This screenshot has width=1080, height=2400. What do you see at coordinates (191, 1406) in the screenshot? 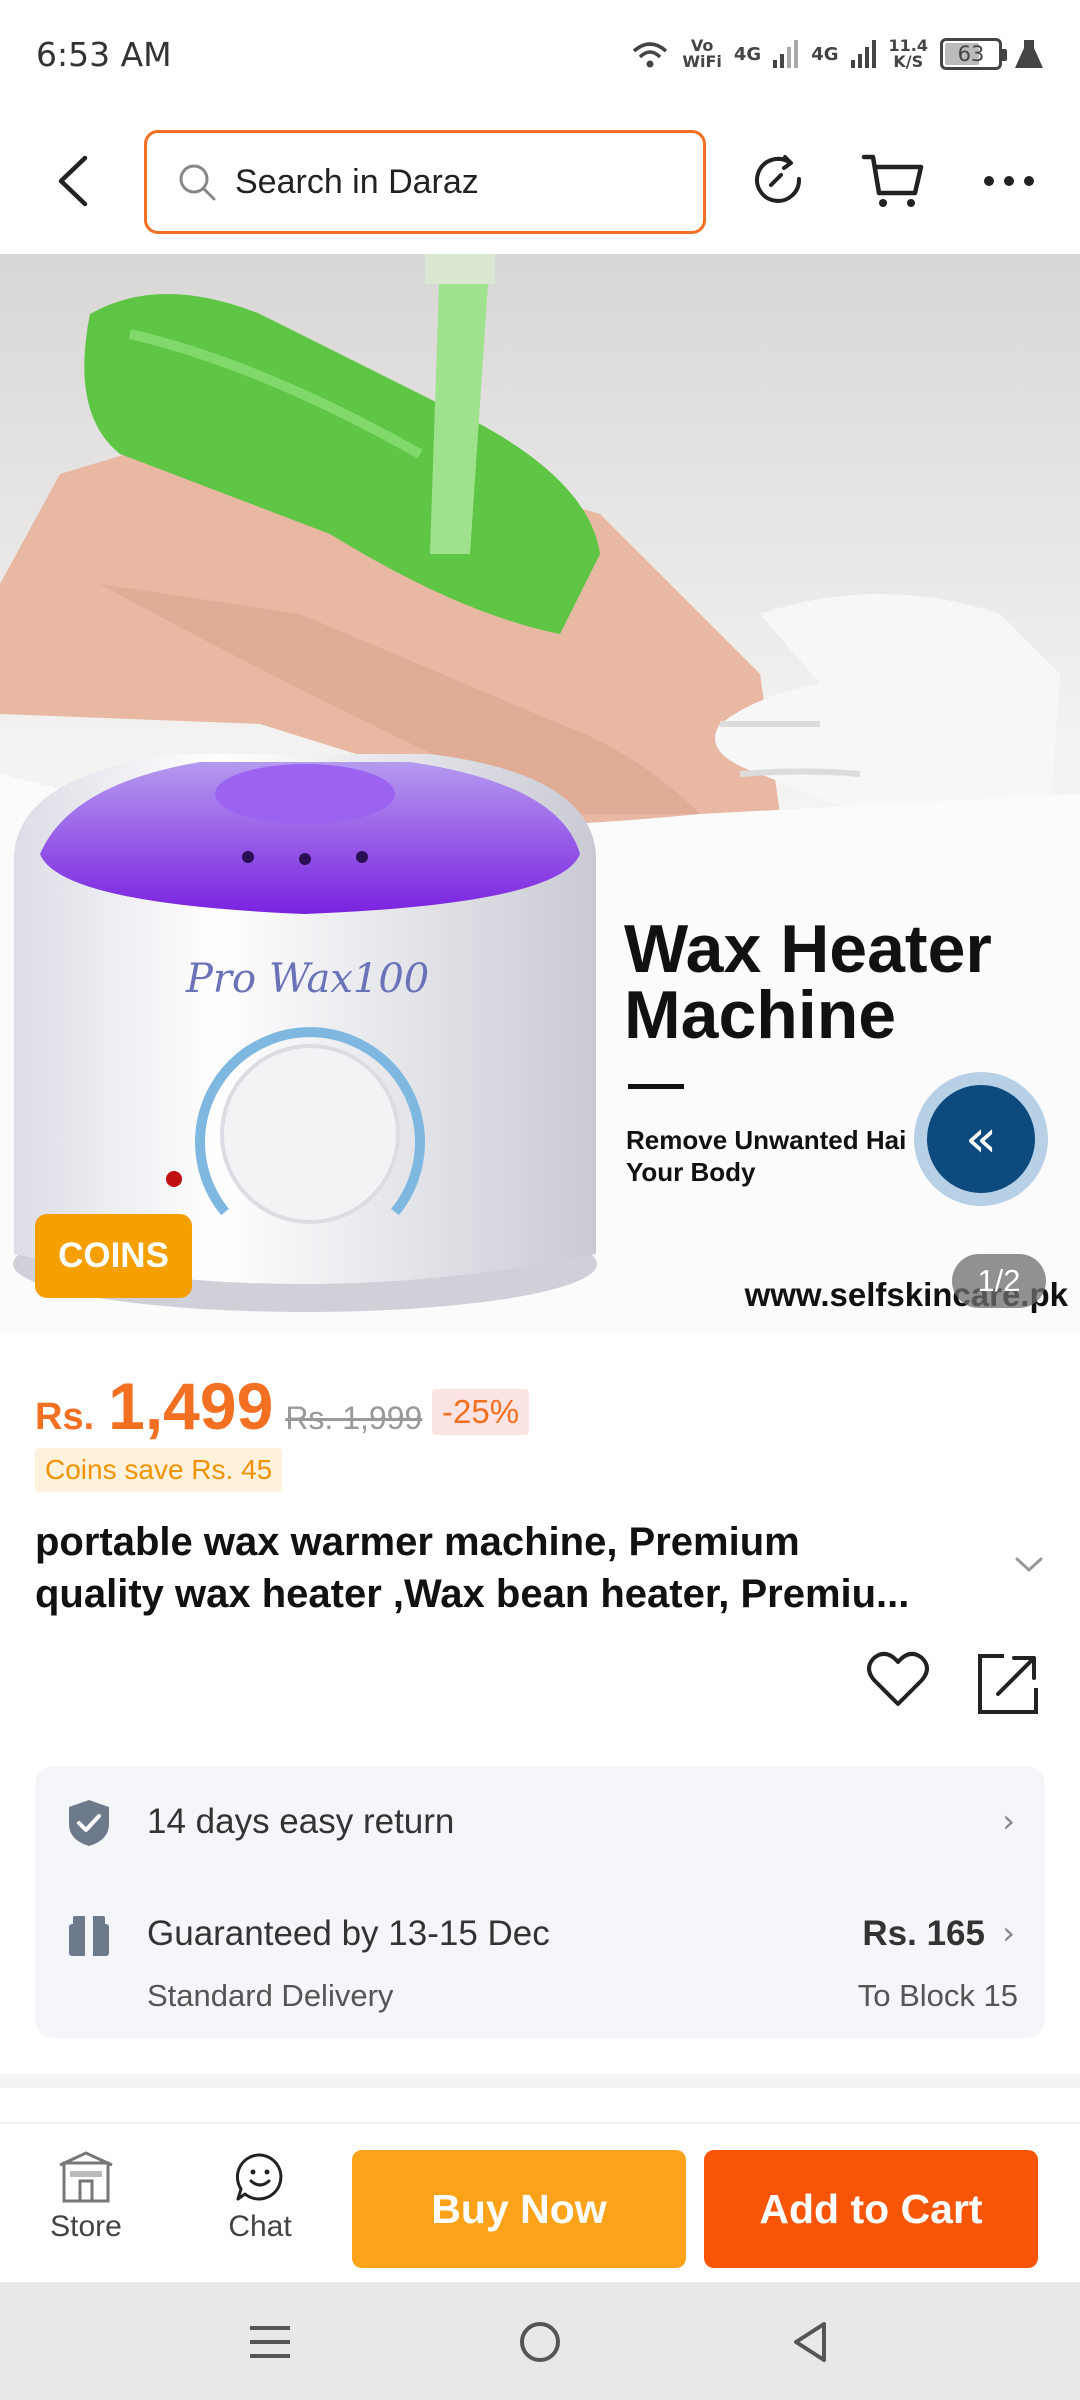
I see `current-price: 1,499` at bounding box center [191, 1406].